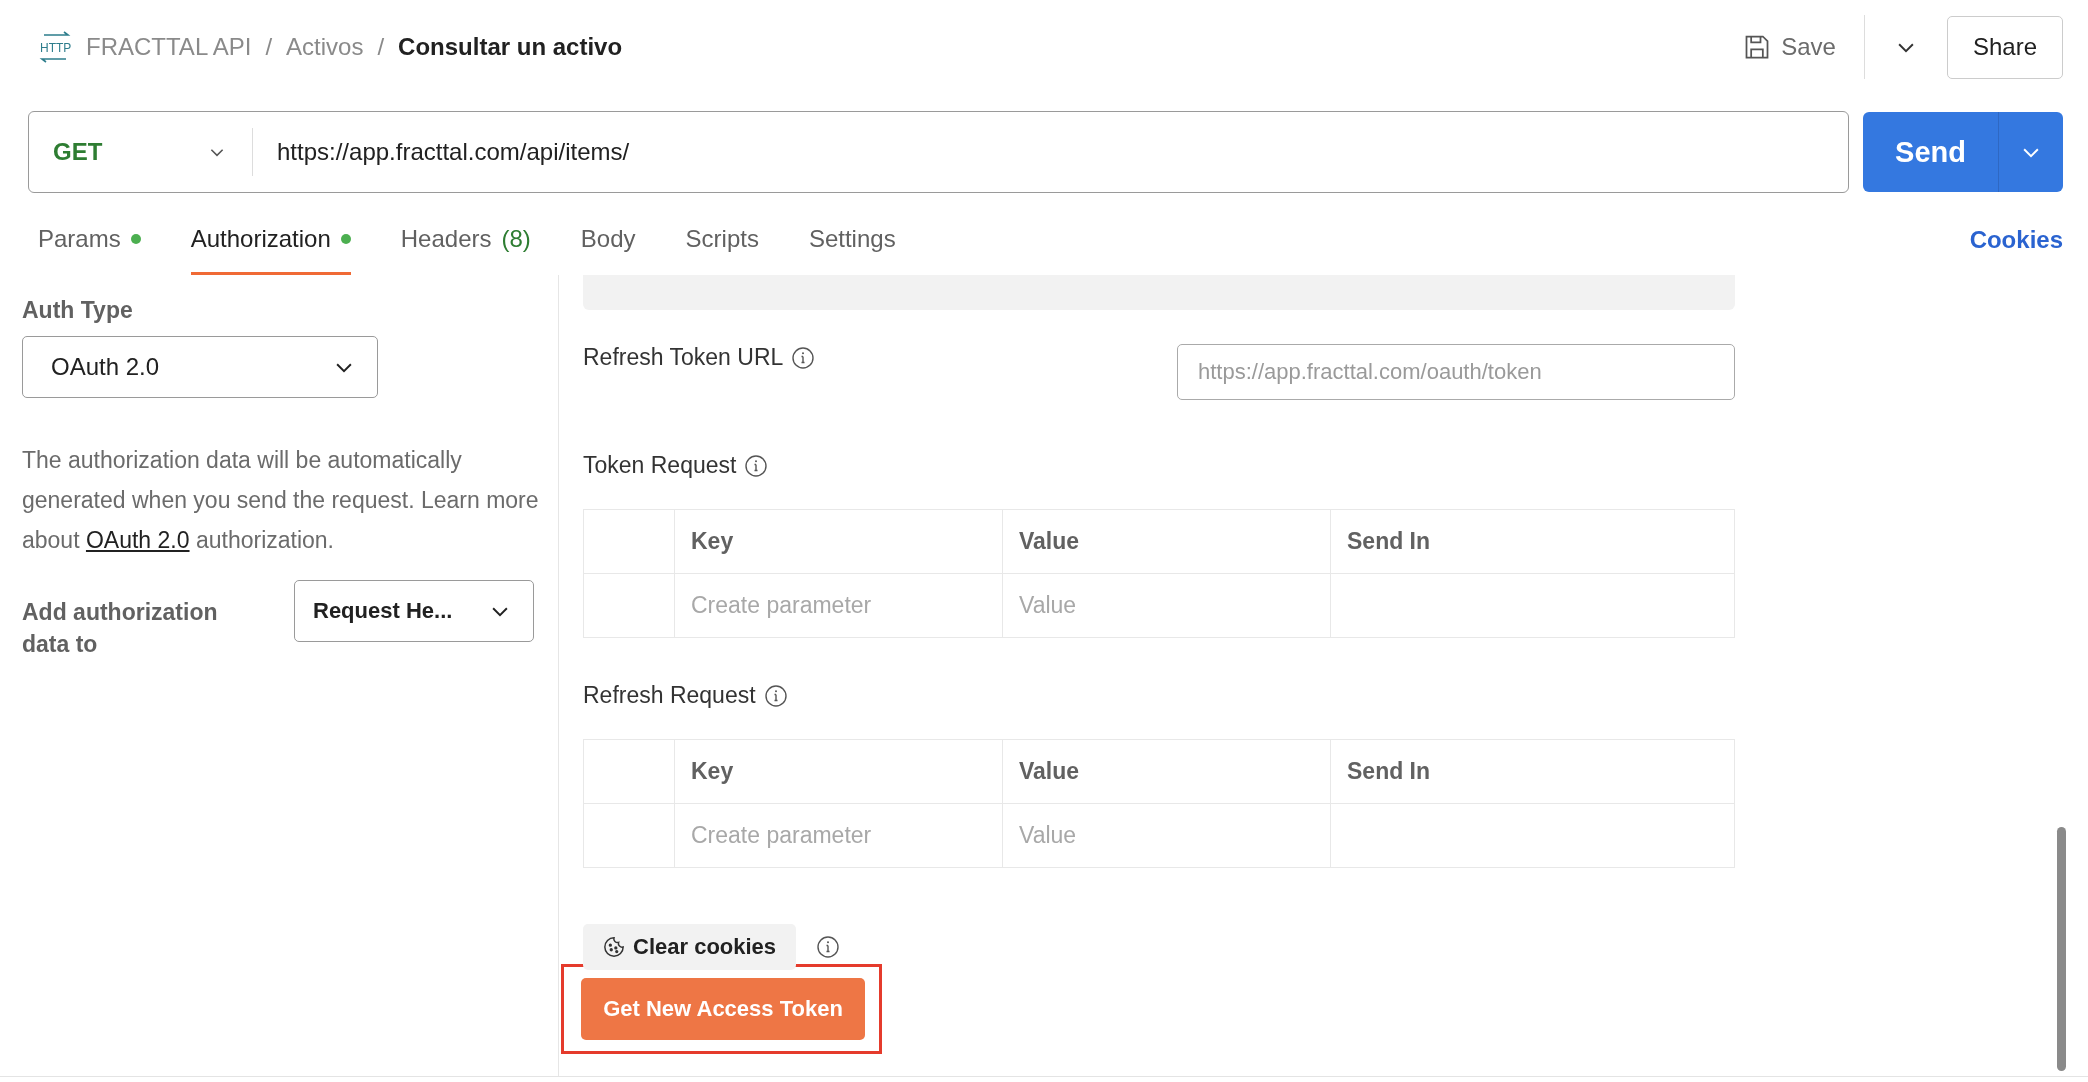 The image size is (2088, 1082). I want to click on auth-type-dropdown: OAuth 2.0, so click(200, 367).